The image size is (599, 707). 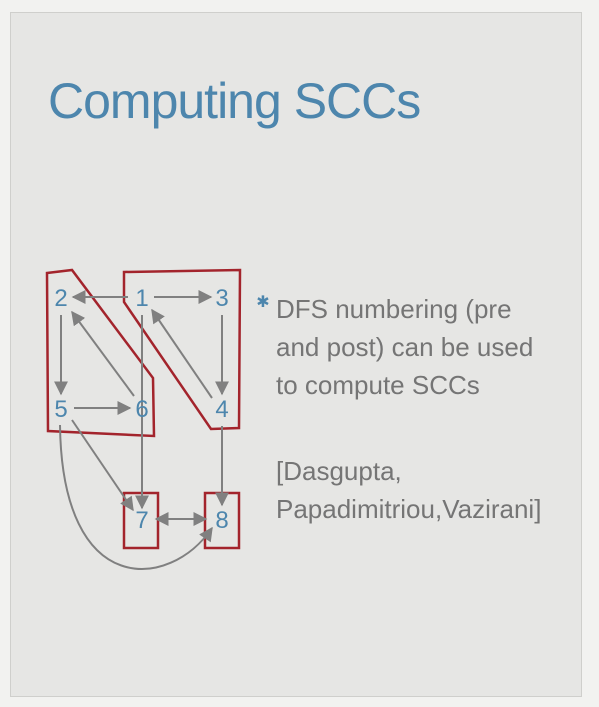 I want to click on node-8: 8, so click(x=221, y=520).